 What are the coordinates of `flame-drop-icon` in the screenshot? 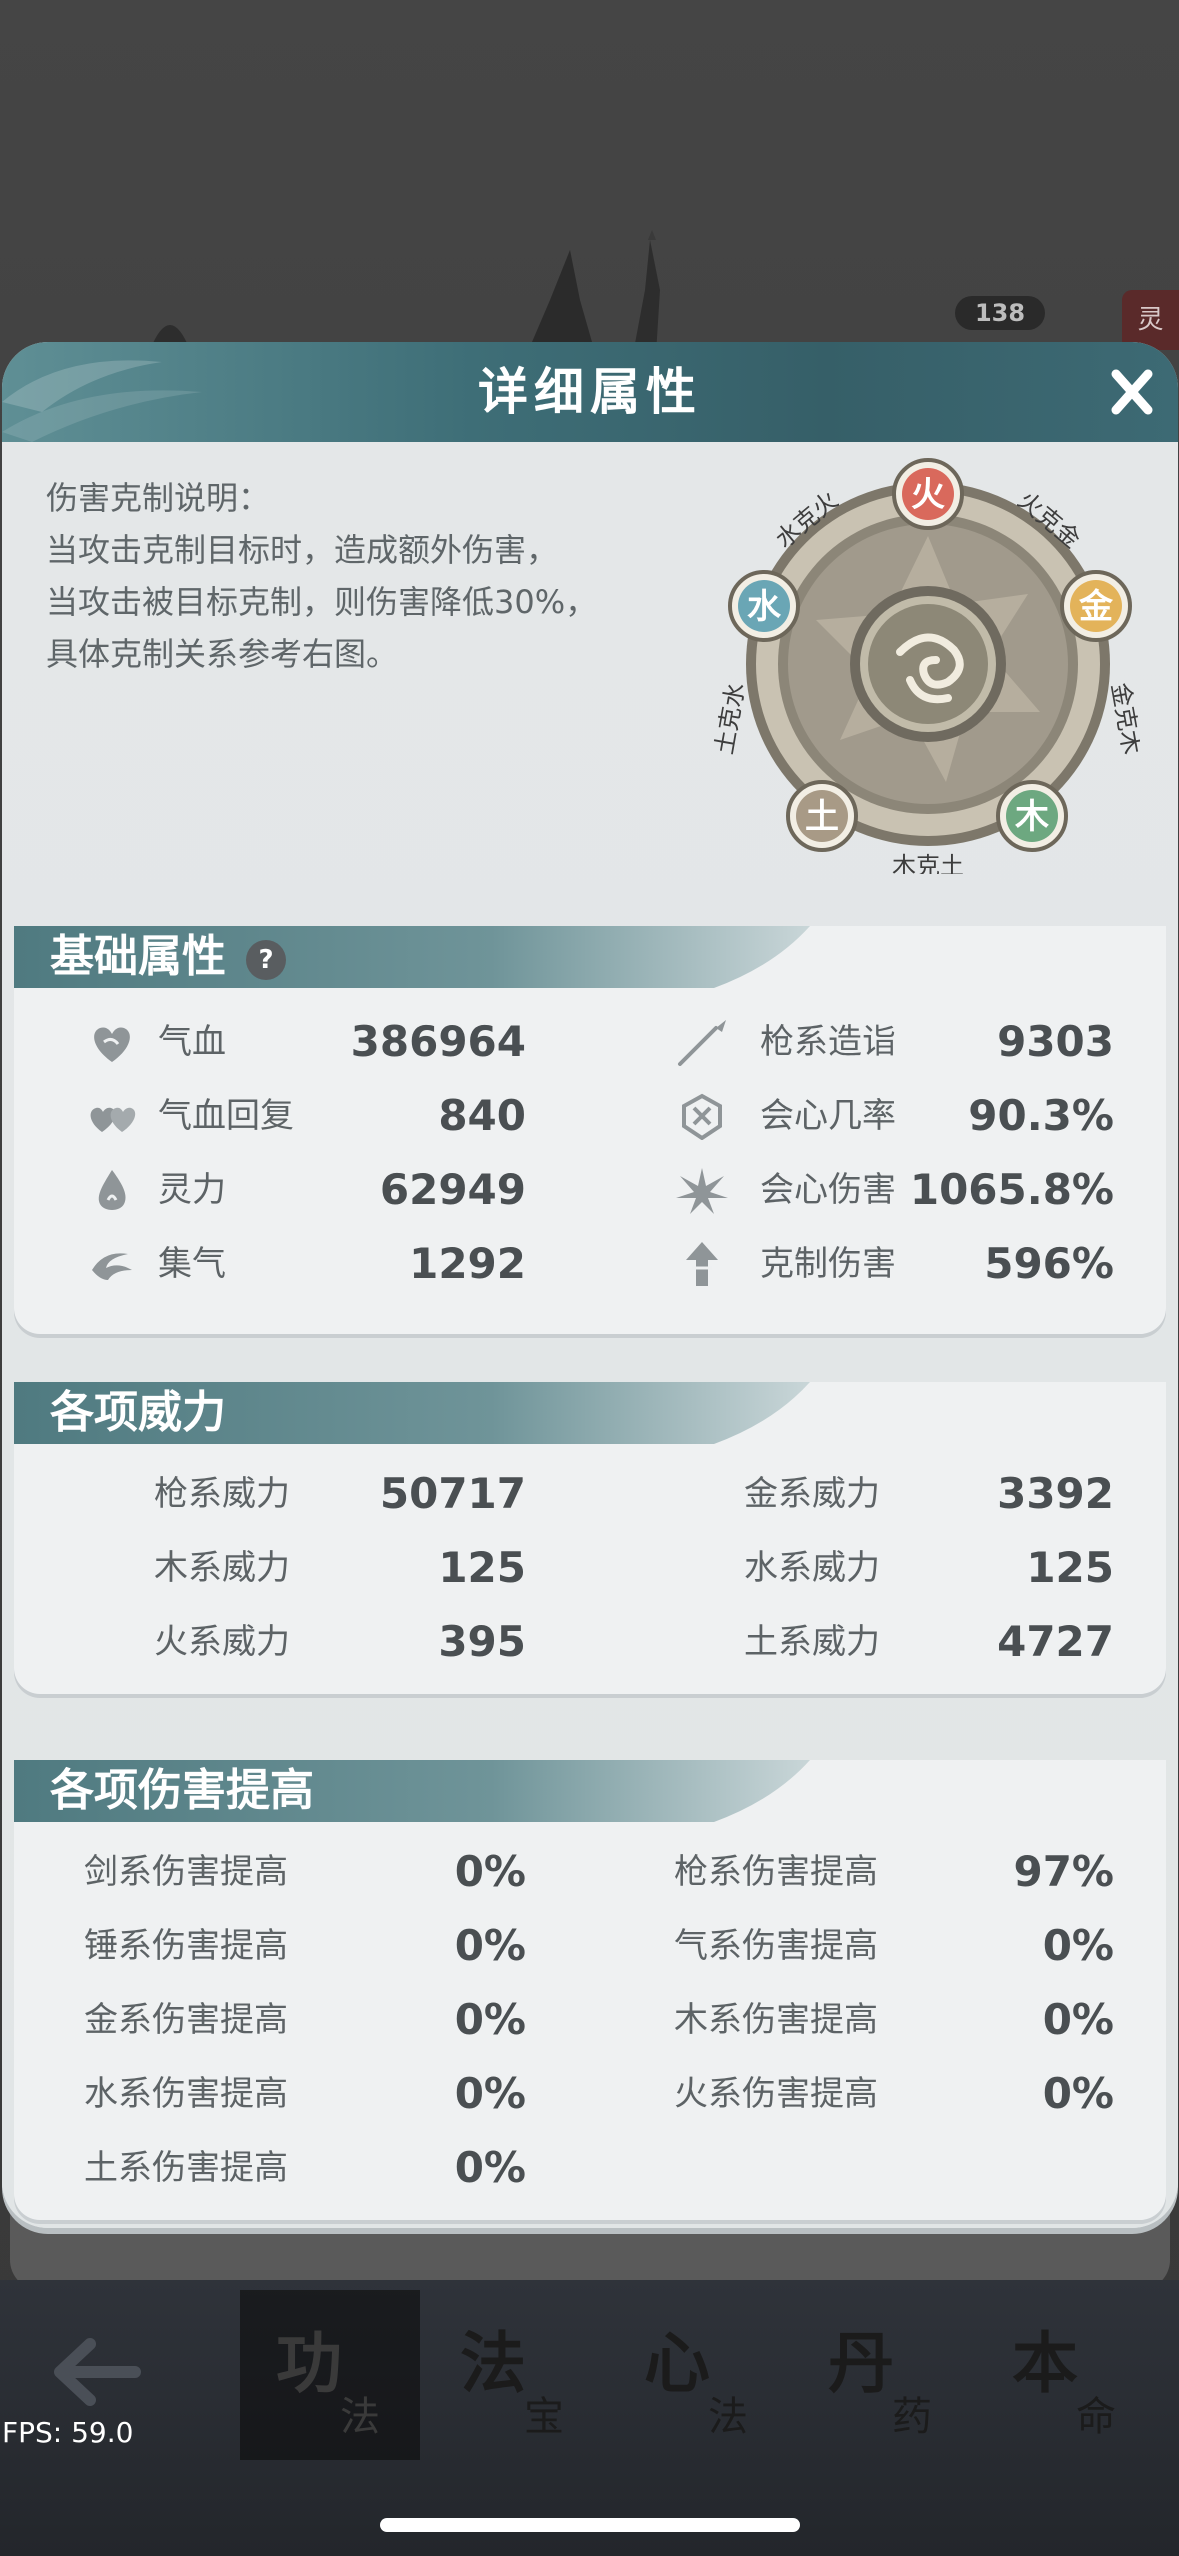 It's located at (112, 1190).